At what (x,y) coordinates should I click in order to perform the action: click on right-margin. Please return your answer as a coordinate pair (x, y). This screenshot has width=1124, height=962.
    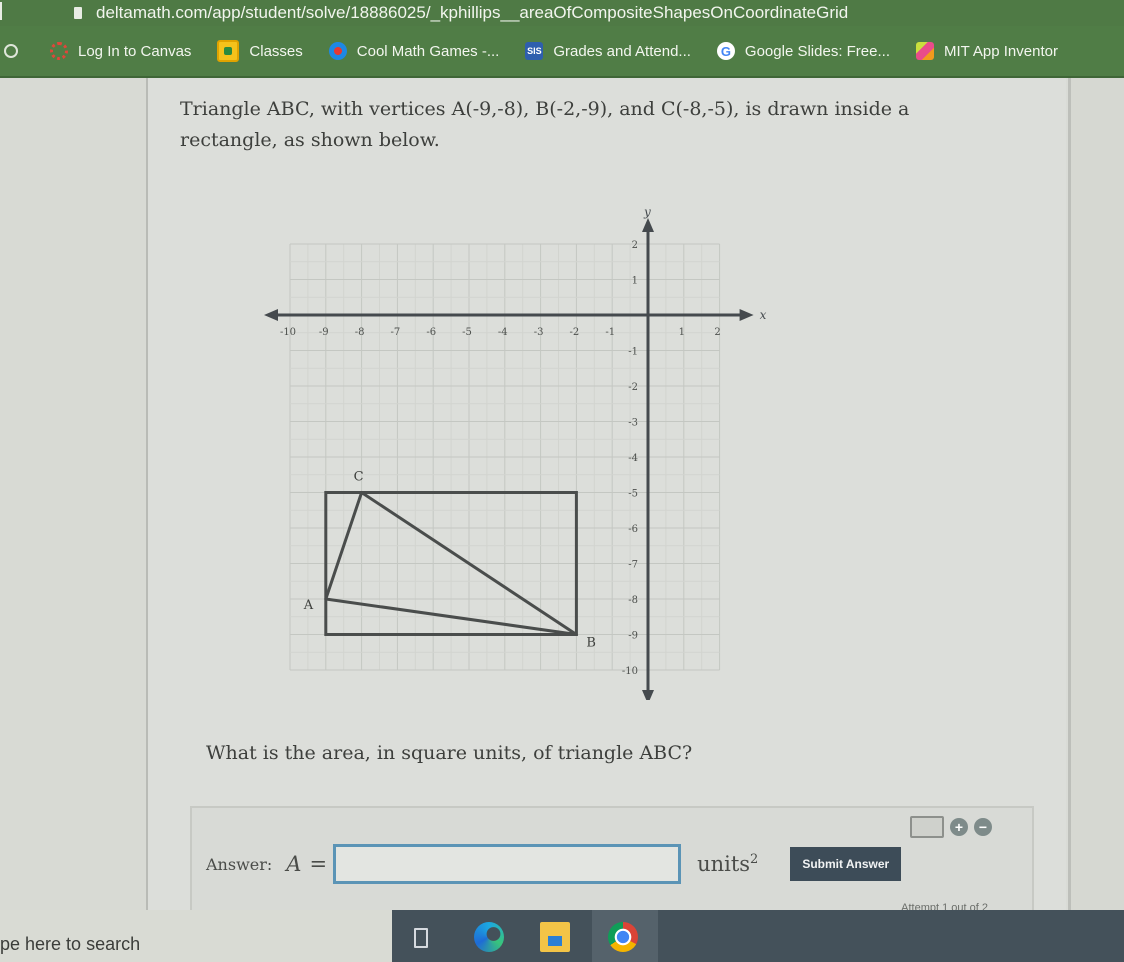
    Looking at the image, I should click on (1096, 494).